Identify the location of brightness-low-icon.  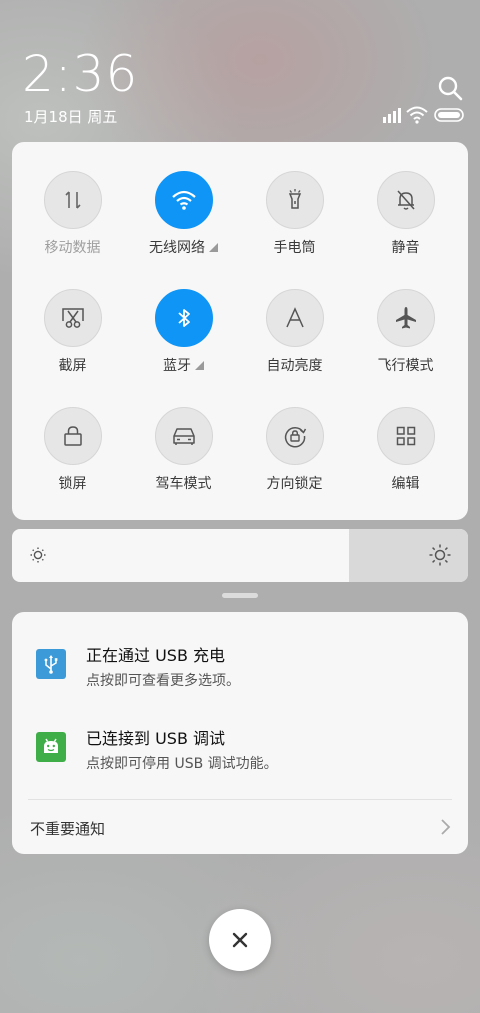
(38, 555).